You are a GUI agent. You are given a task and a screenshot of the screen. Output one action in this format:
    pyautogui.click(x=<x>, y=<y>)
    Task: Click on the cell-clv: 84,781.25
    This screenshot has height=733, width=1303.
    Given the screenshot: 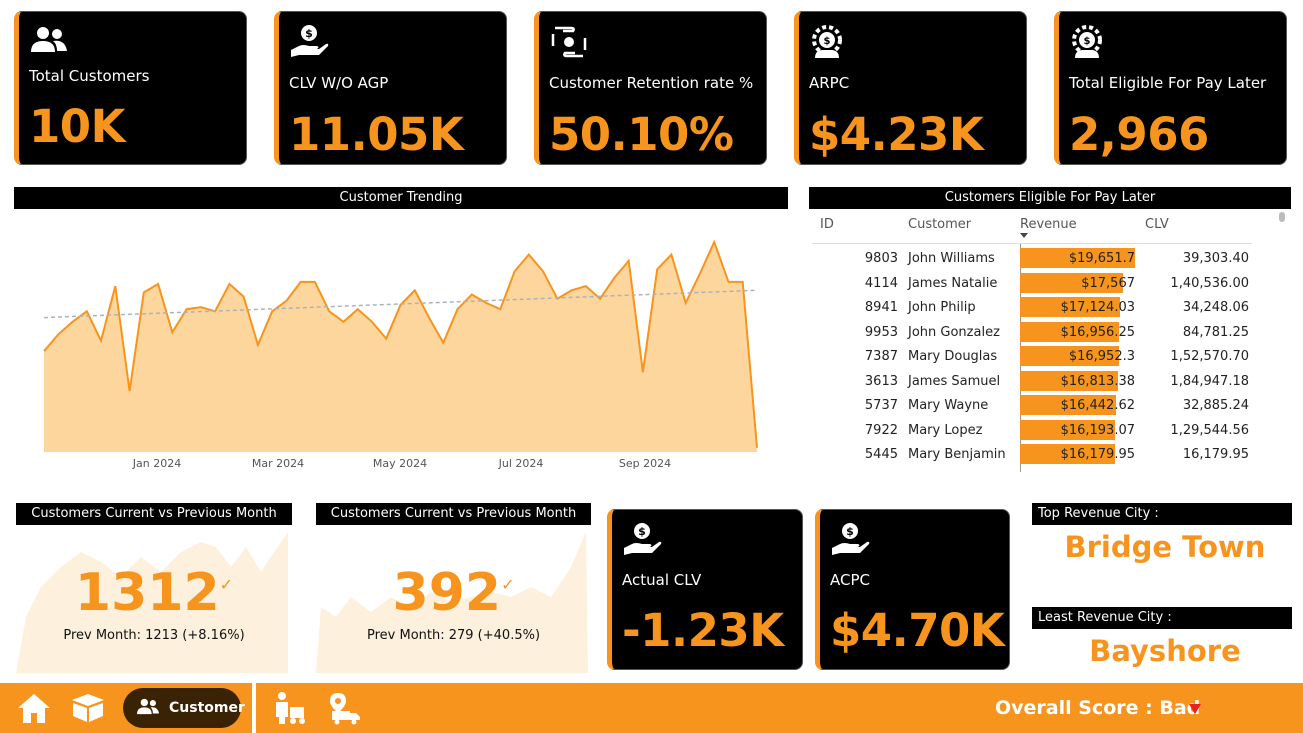 What is the action you would take?
    pyautogui.click(x=1215, y=332)
    